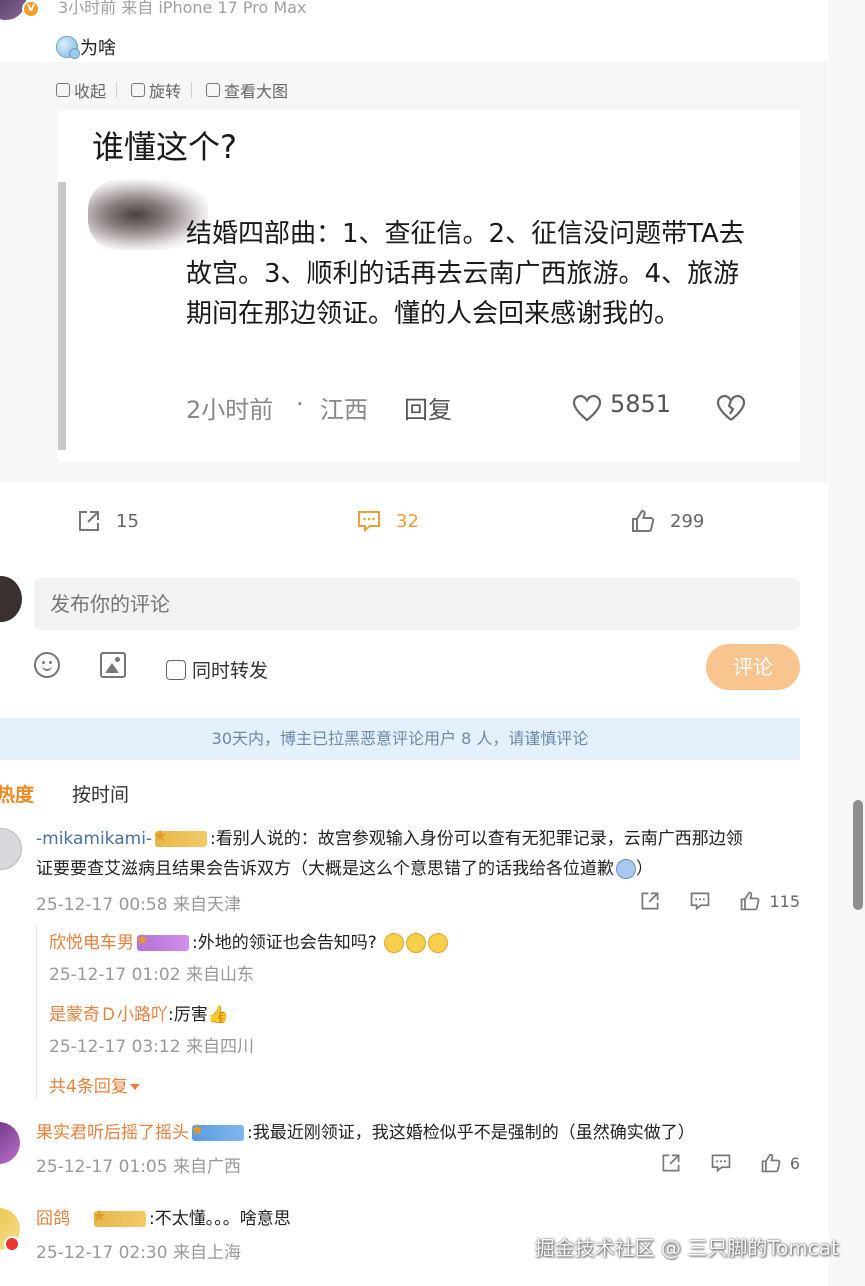 This screenshot has width=865, height=1286. Describe the element at coordinates (31, 9) in the screenshot. I see `verified-badge-icon: V` at that location.